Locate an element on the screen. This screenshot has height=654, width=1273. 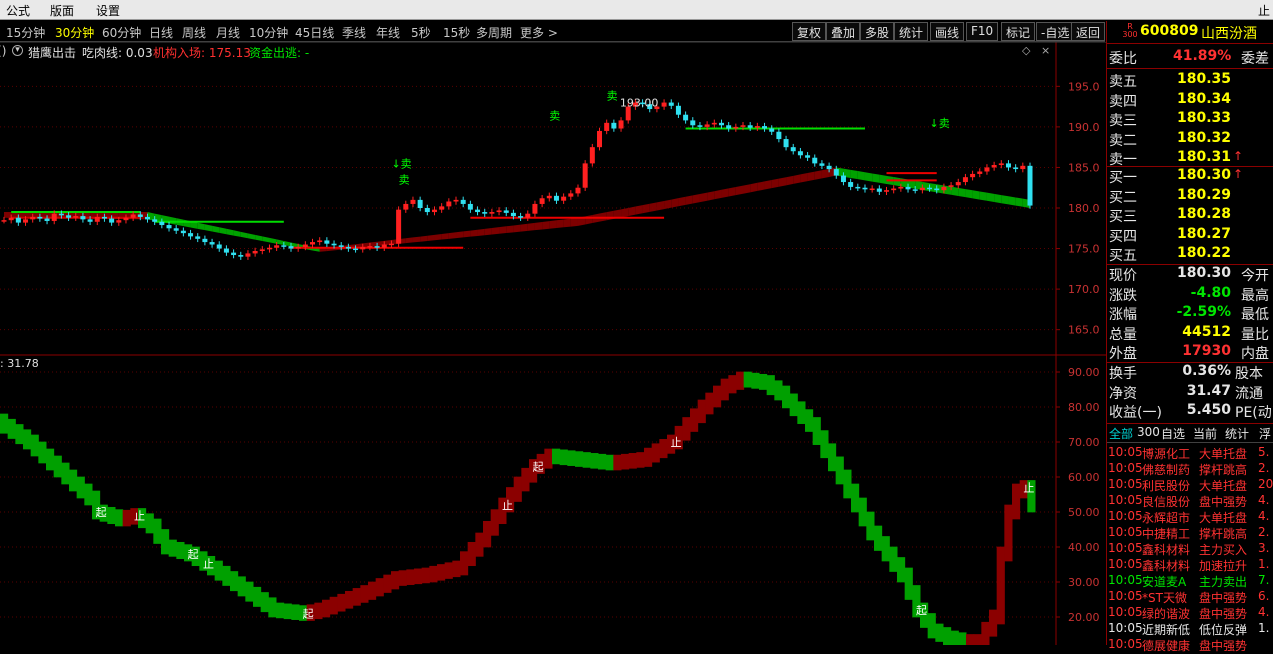
ticker-row: 10:05 德展健康 盘中强势 is located at coordinates (1190, 645).